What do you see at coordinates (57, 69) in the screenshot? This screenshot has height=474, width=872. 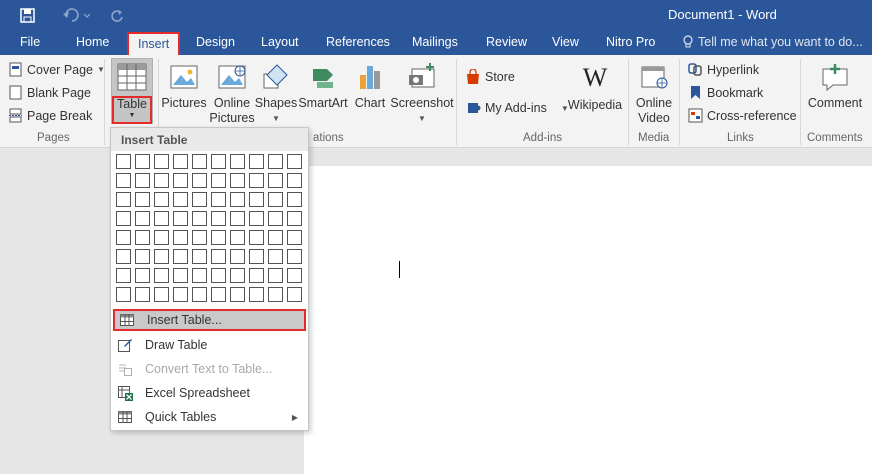 I see `cover-page-button: Cover Page ▼` at bounding box center [57, 69].